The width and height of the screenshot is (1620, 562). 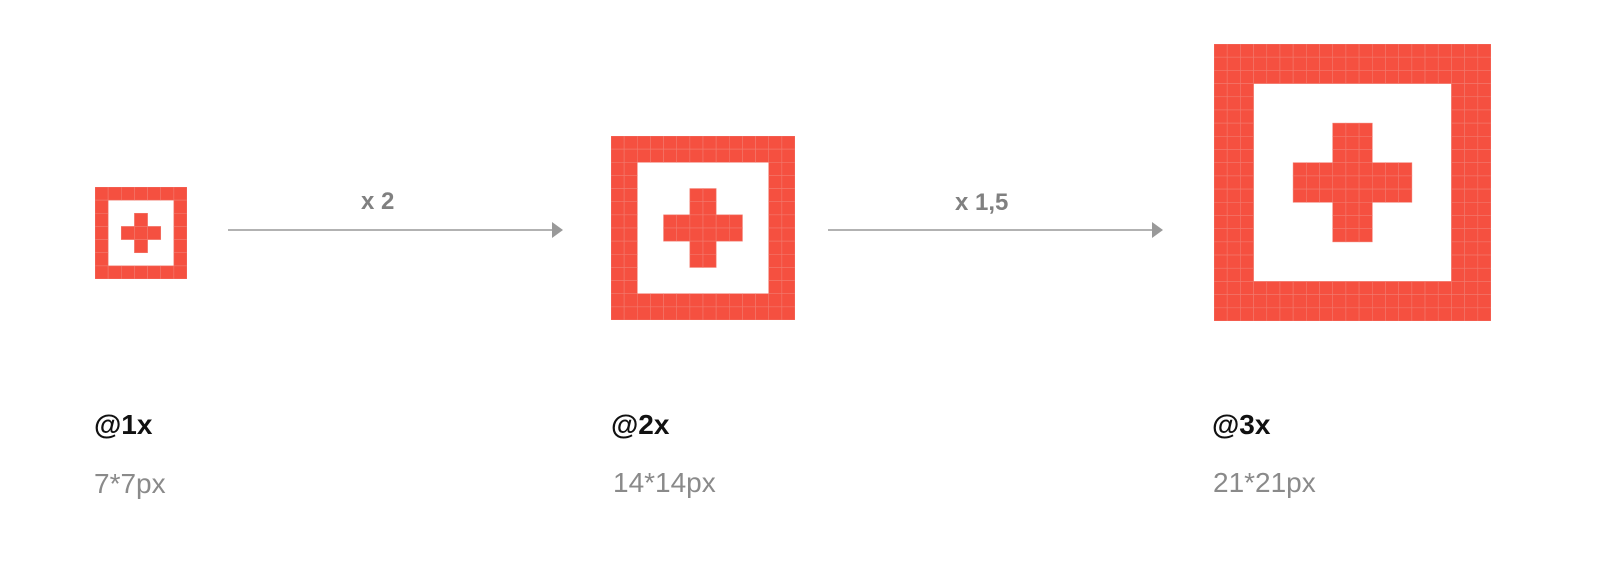 I want to click on arrow-right-icon, so click(x=995, y=230).